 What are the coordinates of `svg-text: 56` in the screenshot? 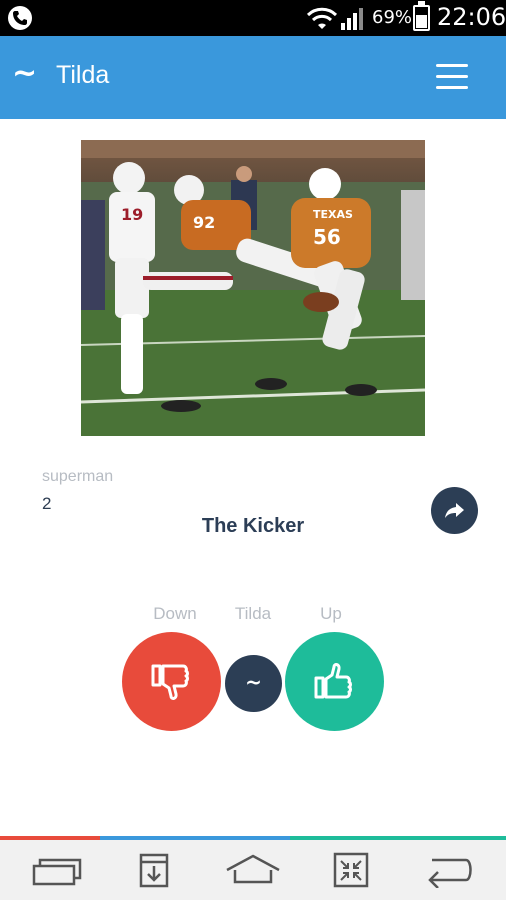 It's located at (327, 237).